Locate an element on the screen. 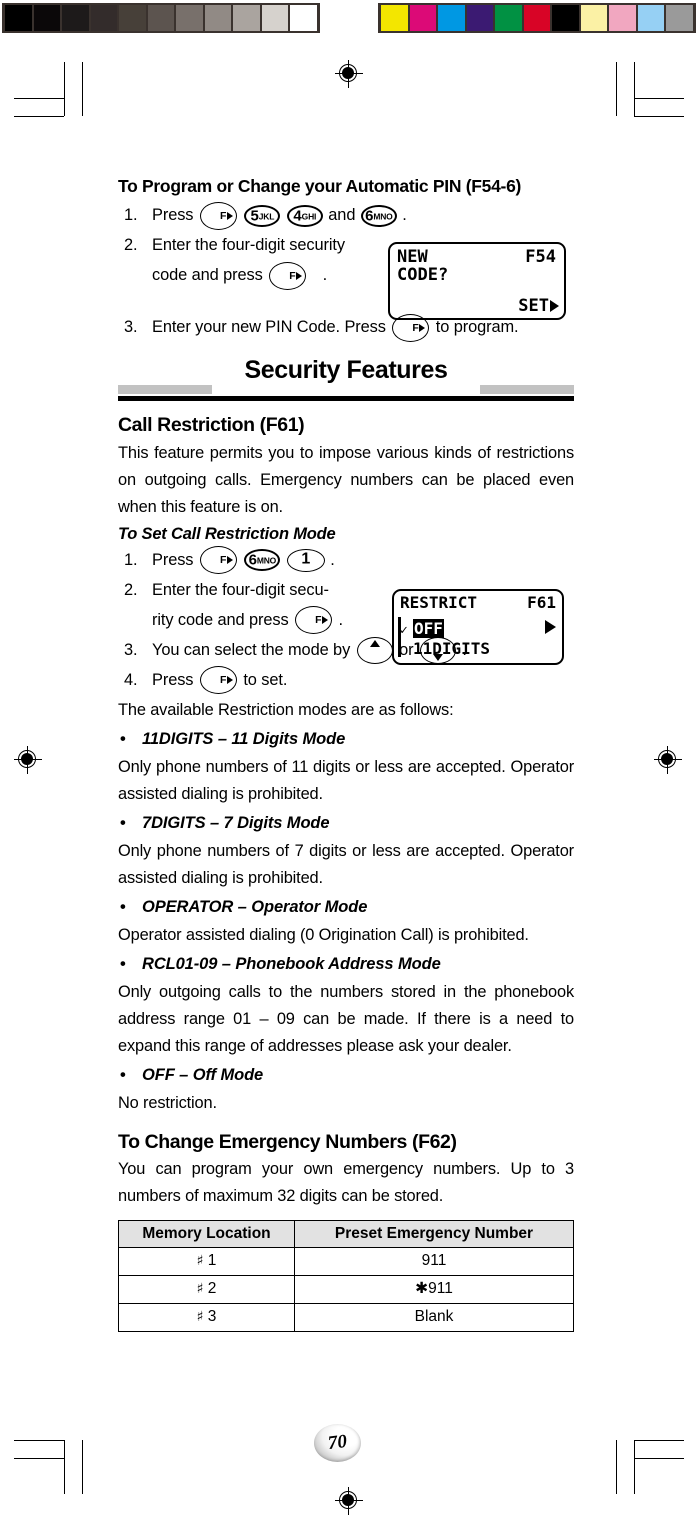 This screenshot has width=698, height=1527. step-cr-1: 1. Press F 6MNO 1 . is located at coordinates (346, 560).